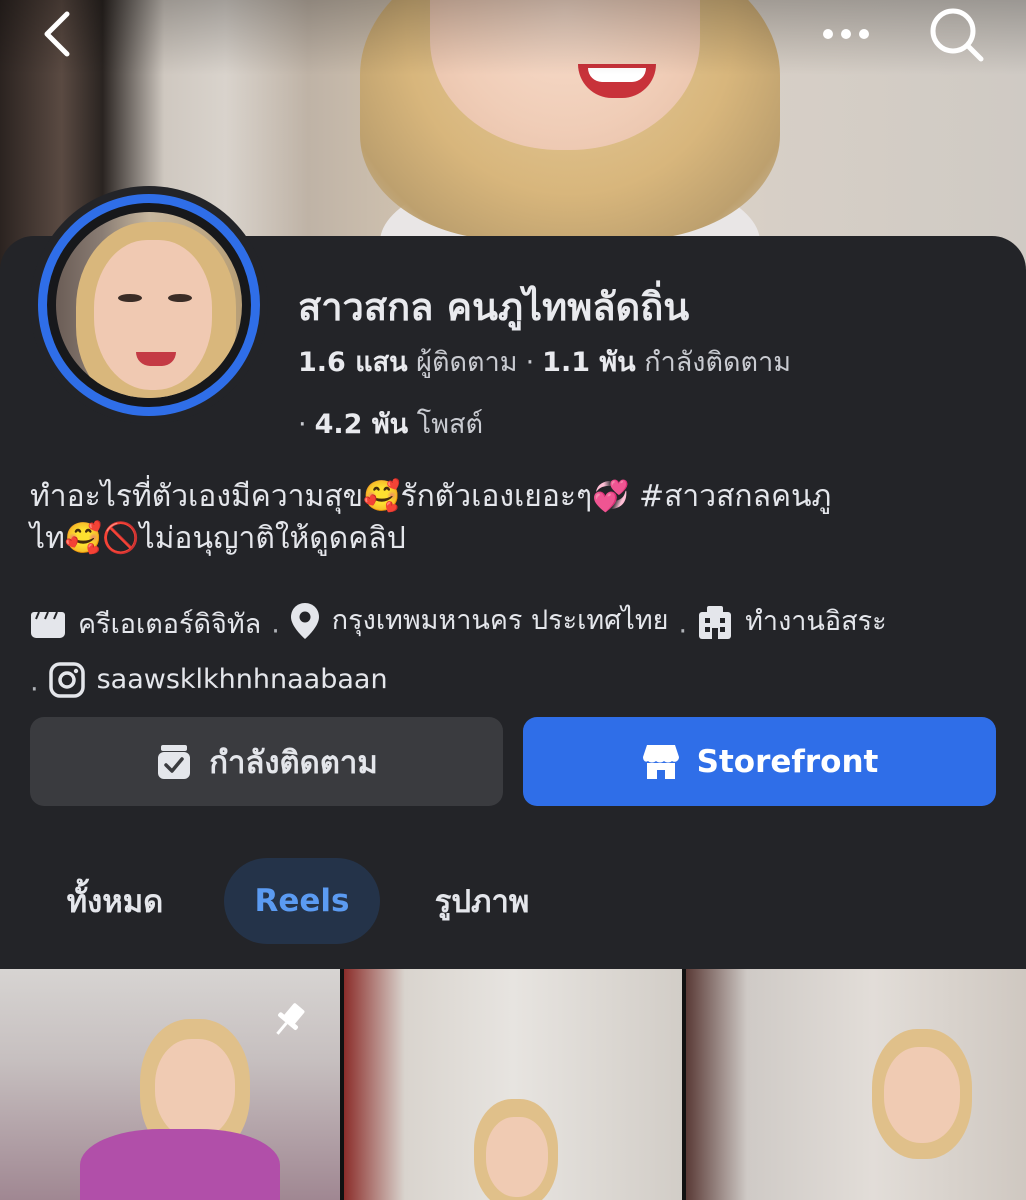 The image size is (1026, 1200). I want to click on story-ring, so click(149, 305).